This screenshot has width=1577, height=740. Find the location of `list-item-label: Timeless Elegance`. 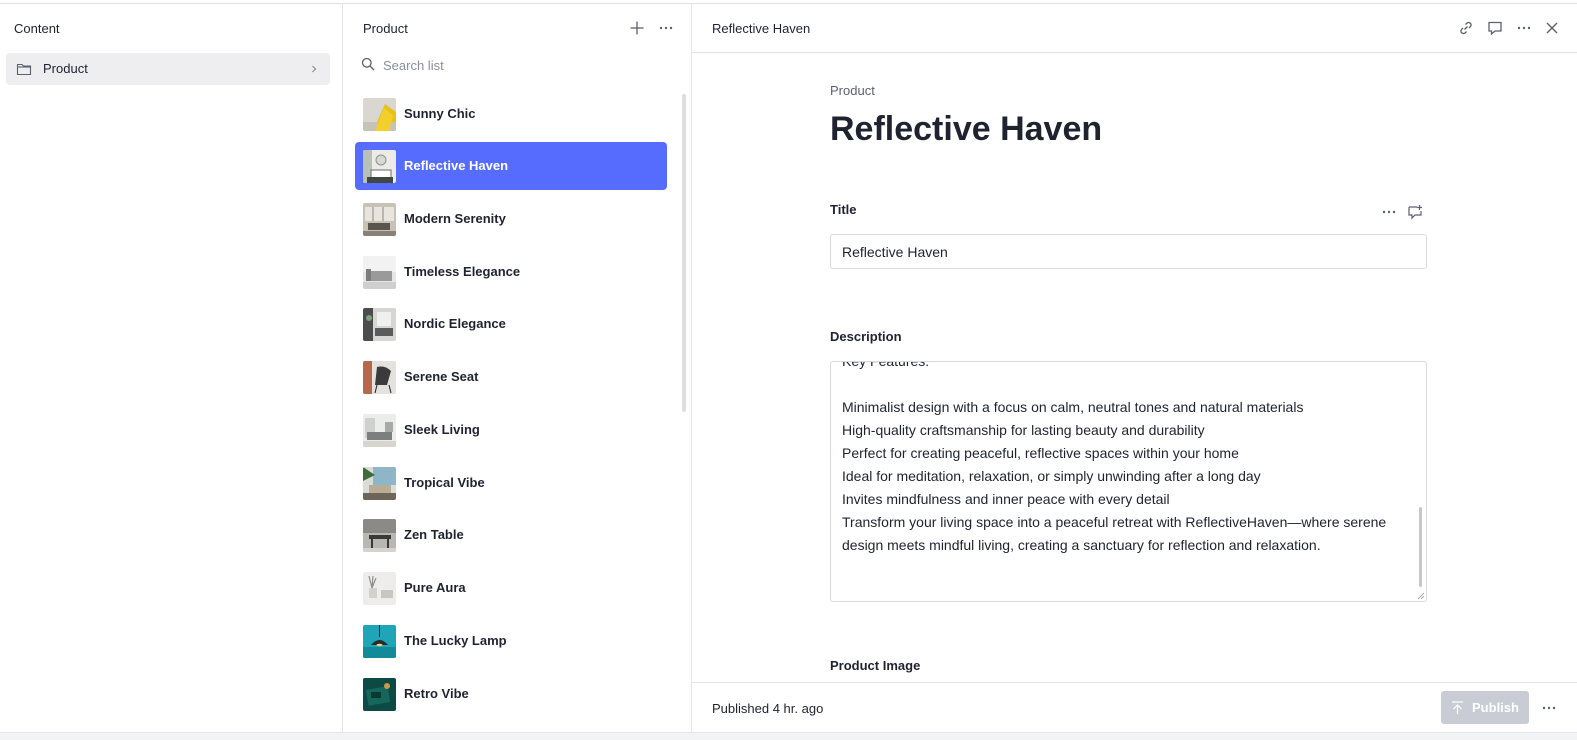

list-item-label: Timeless Elegance is located at coordinates (462, 271).